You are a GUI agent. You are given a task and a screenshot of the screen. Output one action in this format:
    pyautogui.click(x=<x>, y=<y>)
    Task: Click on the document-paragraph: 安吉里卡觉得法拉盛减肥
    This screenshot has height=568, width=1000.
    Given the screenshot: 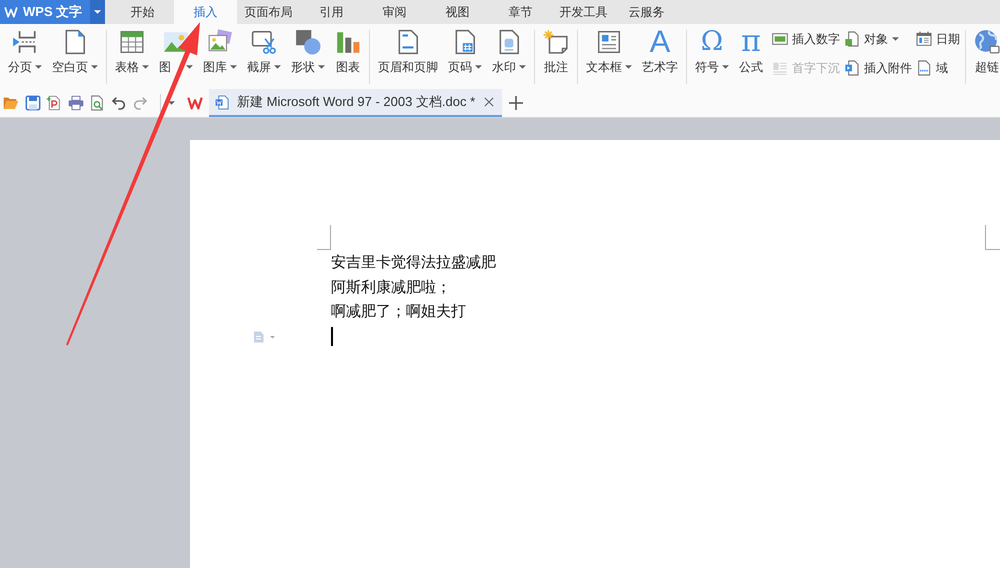 What is the action you would take?
    pyautogui.click(x=413, y=263)
    